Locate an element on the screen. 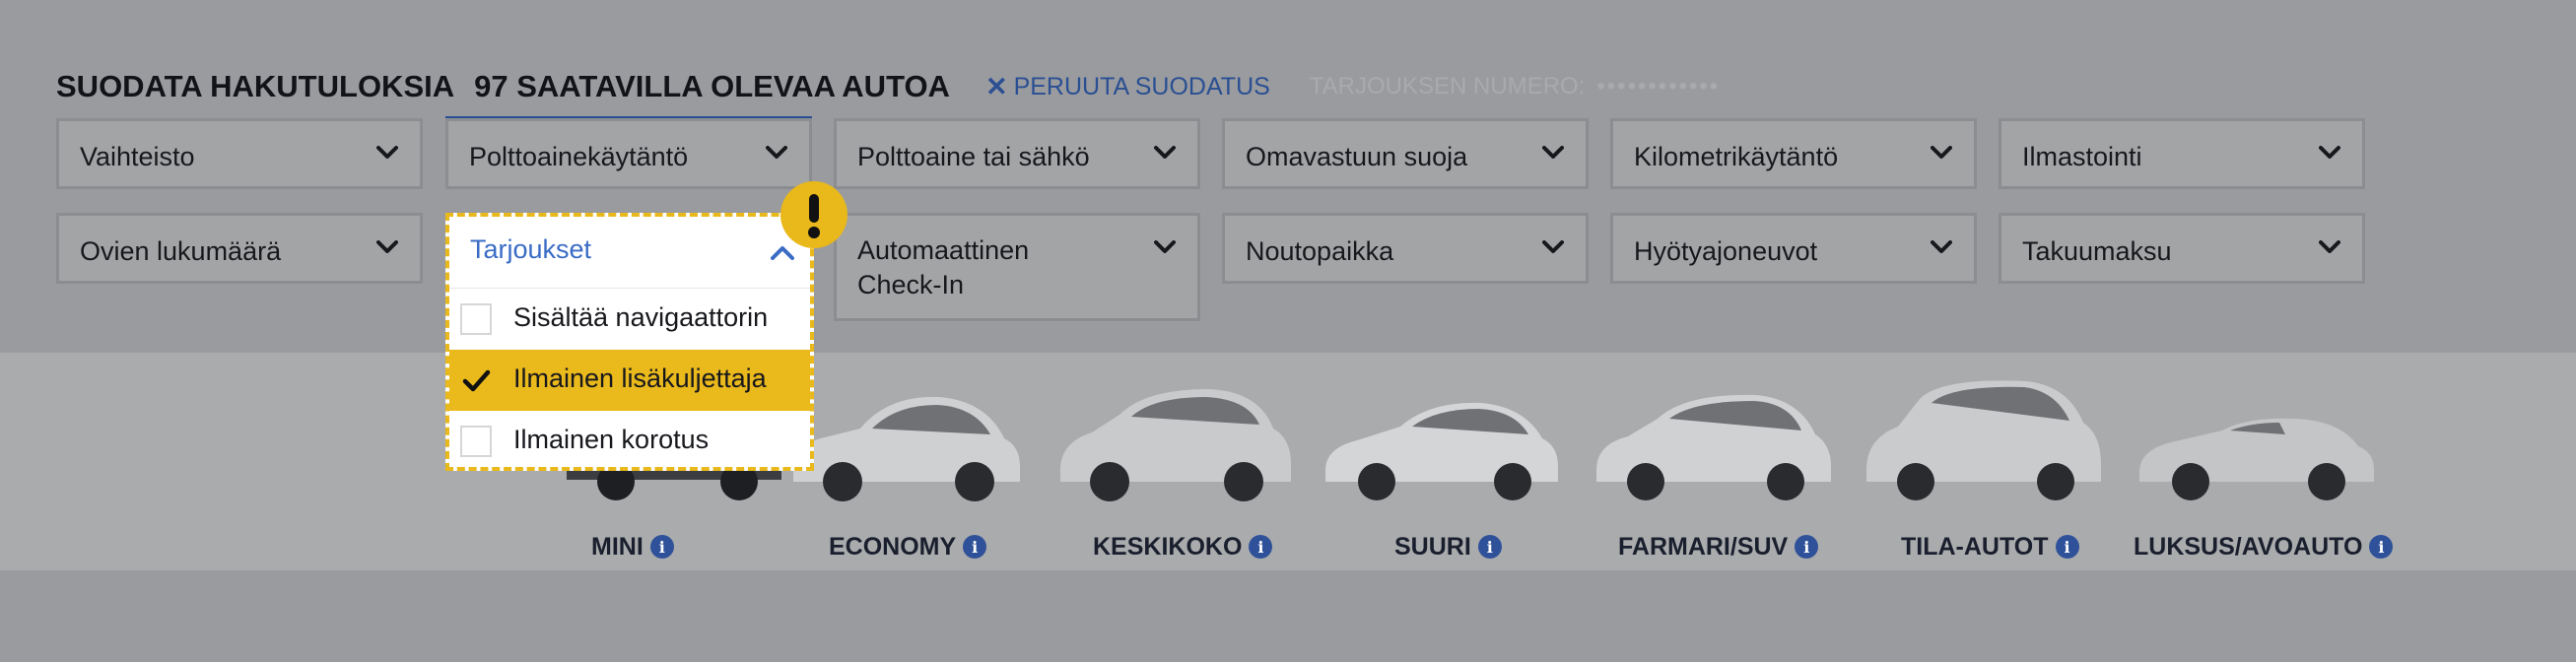 The height and width of the screenshot is (662, 2576). filter-commercial-vehicles: Hyötyajoneuvot is located at coordinates (1793, 249).